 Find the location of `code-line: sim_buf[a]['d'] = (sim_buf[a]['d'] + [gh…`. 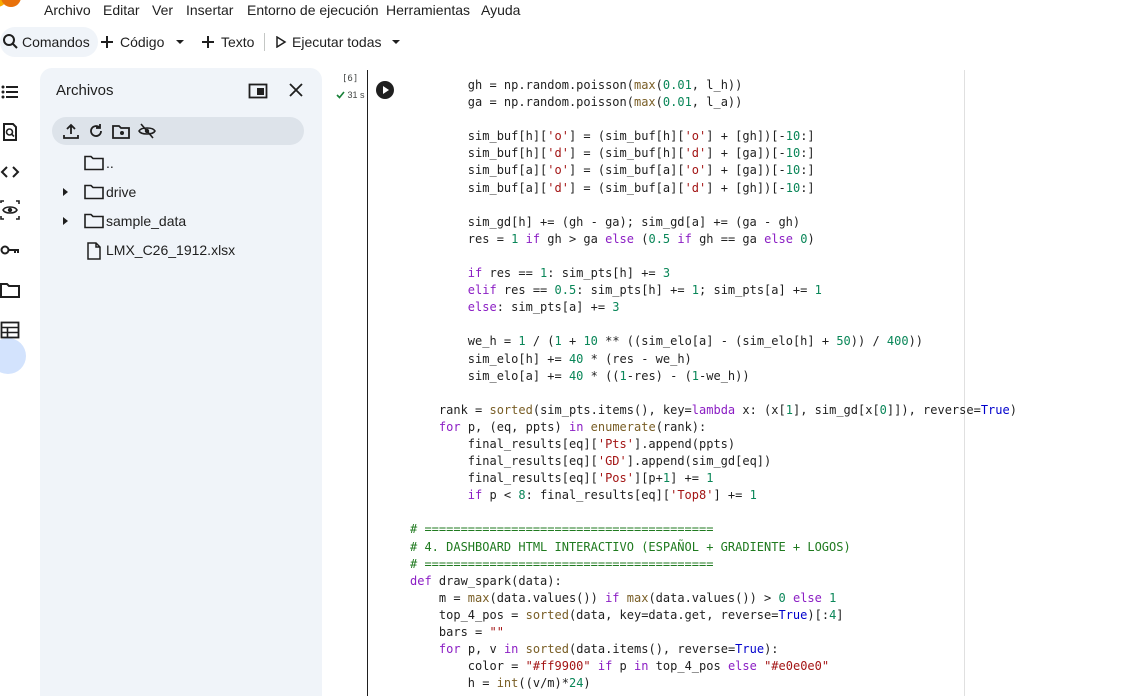

code-line: sim_buf[a]['d'] = (sim_buf[a]['d'] + [gh… is located at coordinates (612, 187).